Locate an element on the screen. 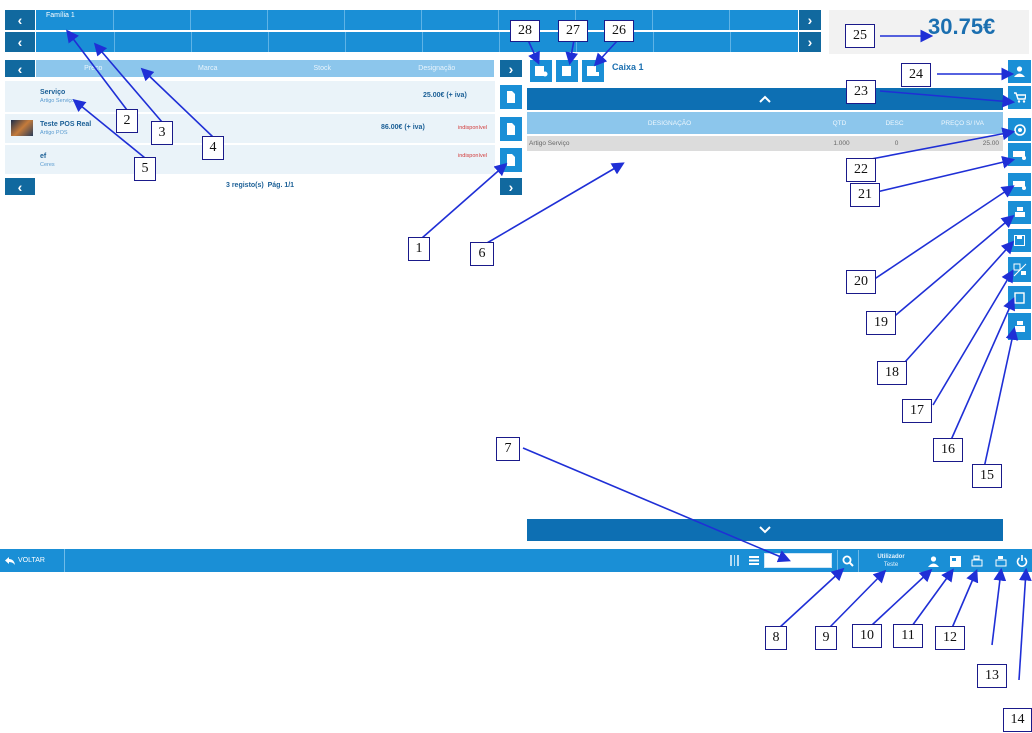  callout-label-27: 27 is located at coordinates (573, 31).